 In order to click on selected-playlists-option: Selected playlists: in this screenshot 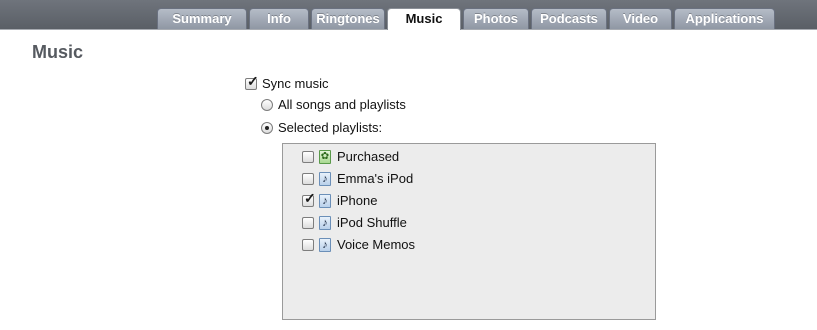, I will do `click(321, 127)`.